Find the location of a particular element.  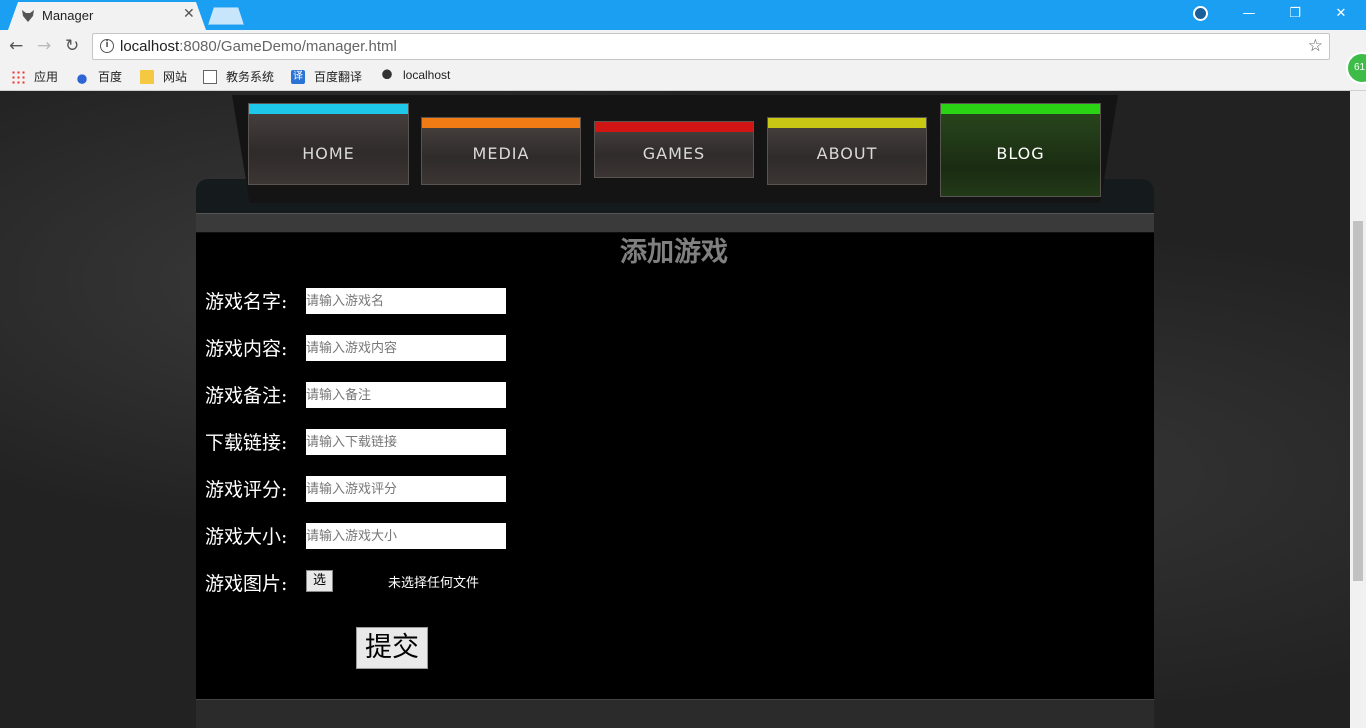

game-content-label: 游戏内容: is located at coordinates (246, 349).